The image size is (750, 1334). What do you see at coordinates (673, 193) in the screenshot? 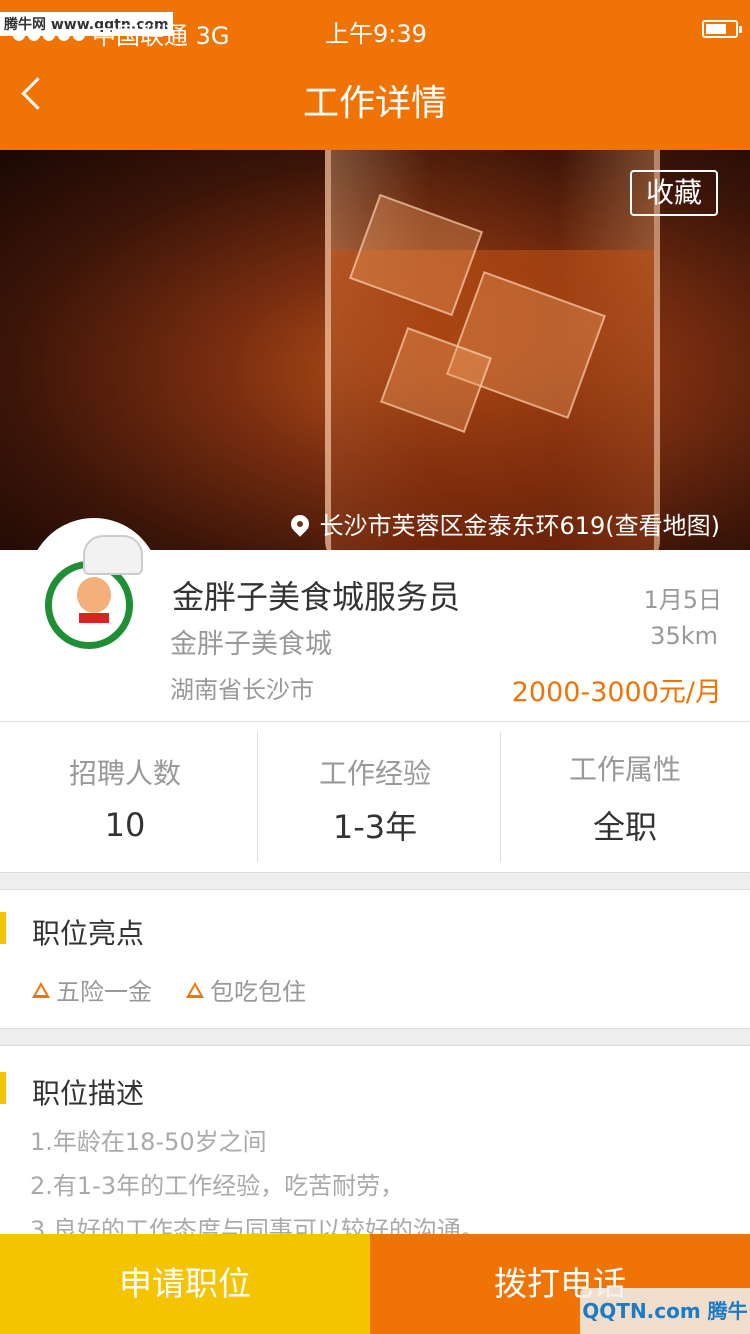
I see `favorite-button: 收藏` at bounding box center [673, 193].